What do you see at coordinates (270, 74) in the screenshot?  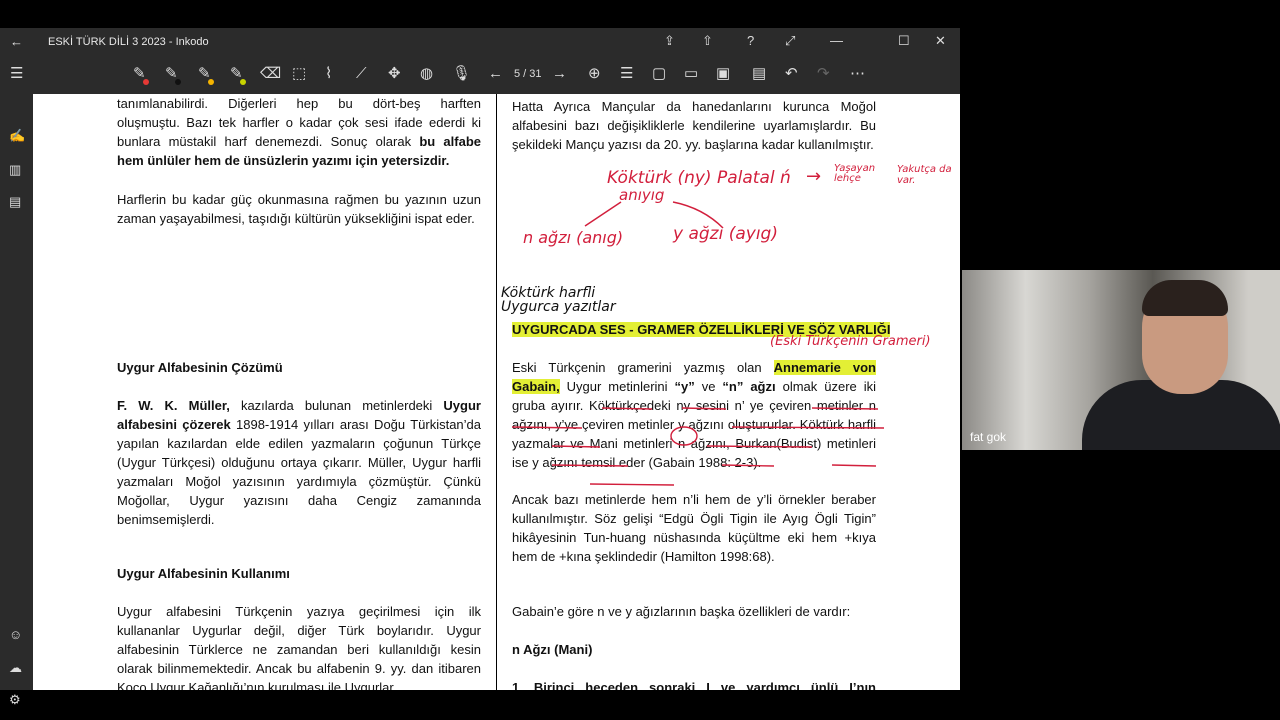 I see `eraser-icon: ⌫` at bounding box center [270, 74].